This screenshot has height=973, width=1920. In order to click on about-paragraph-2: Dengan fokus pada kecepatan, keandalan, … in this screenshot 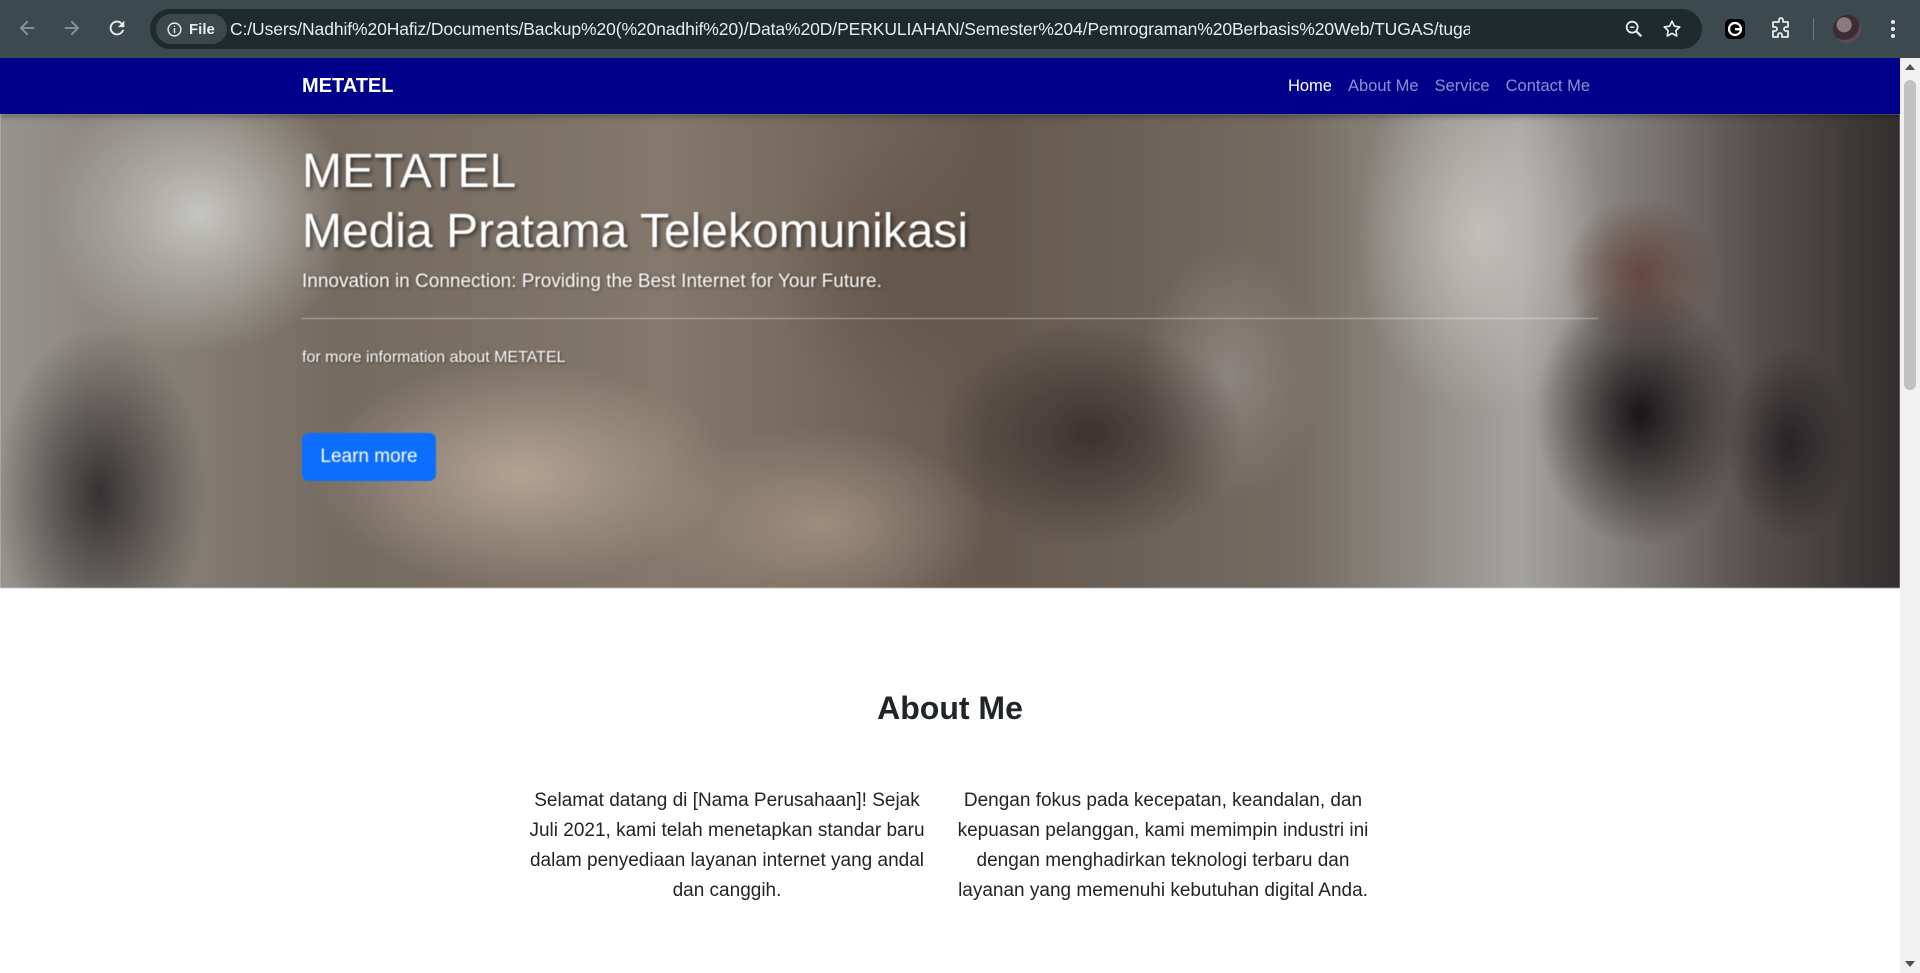, I will do `click(1163, 845)`.